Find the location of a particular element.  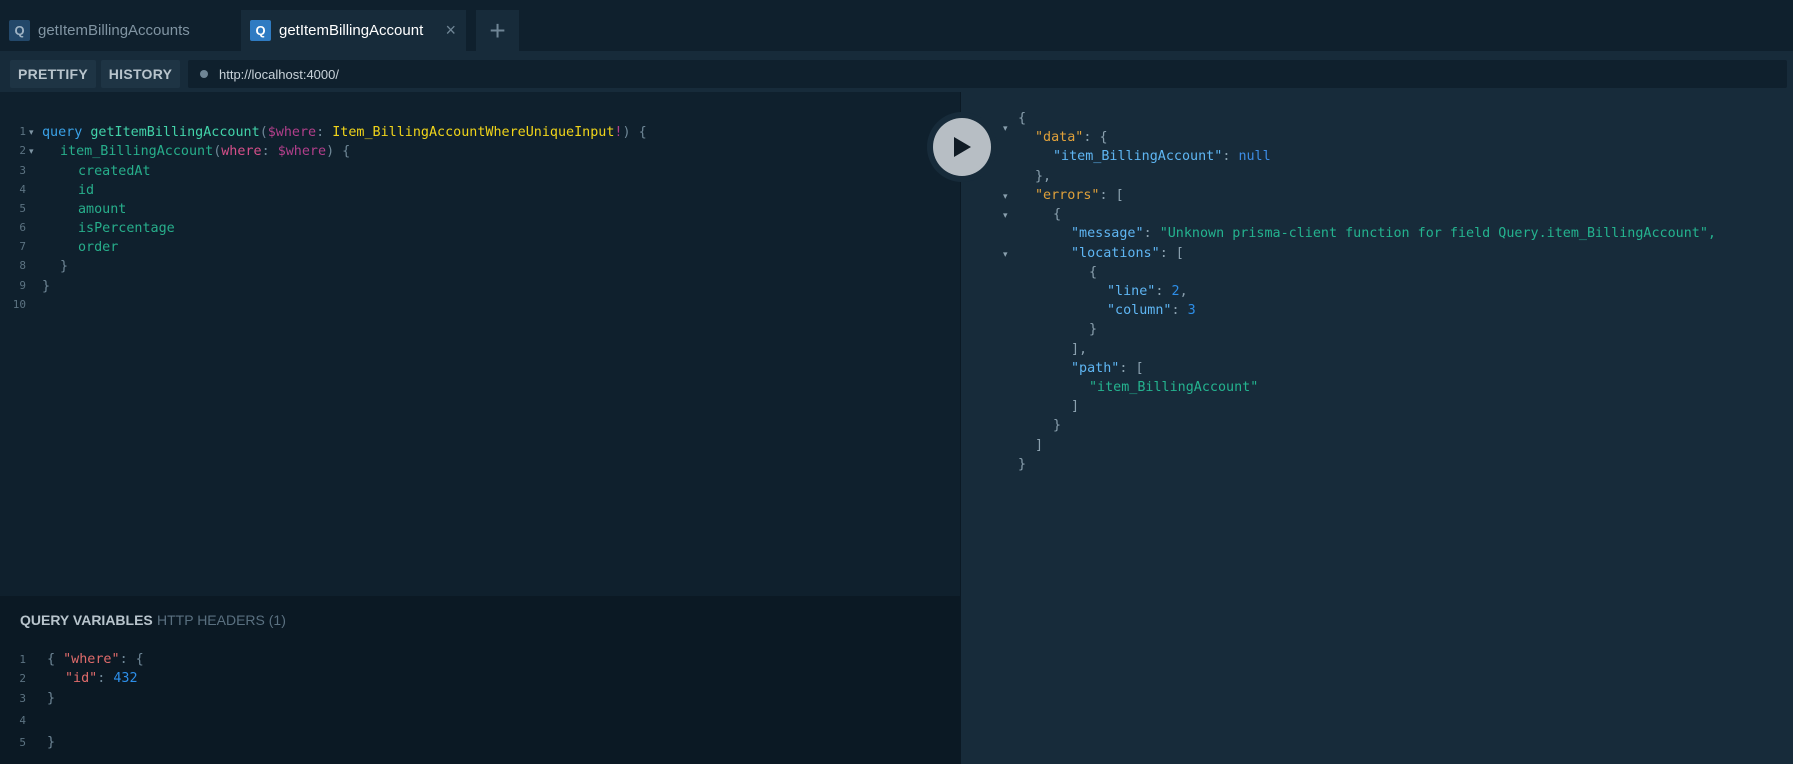

tab-label: getItemBillingAccount is located at coordinates (351, 30).